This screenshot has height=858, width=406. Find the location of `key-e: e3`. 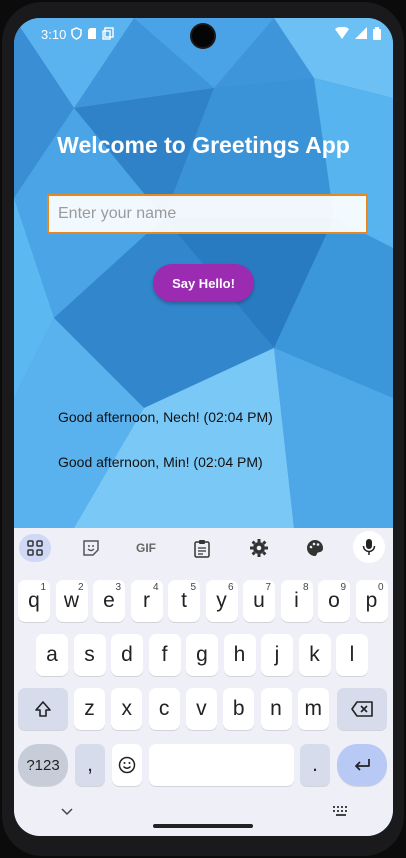

key-e: e3 is located at coordinates (109, 601).